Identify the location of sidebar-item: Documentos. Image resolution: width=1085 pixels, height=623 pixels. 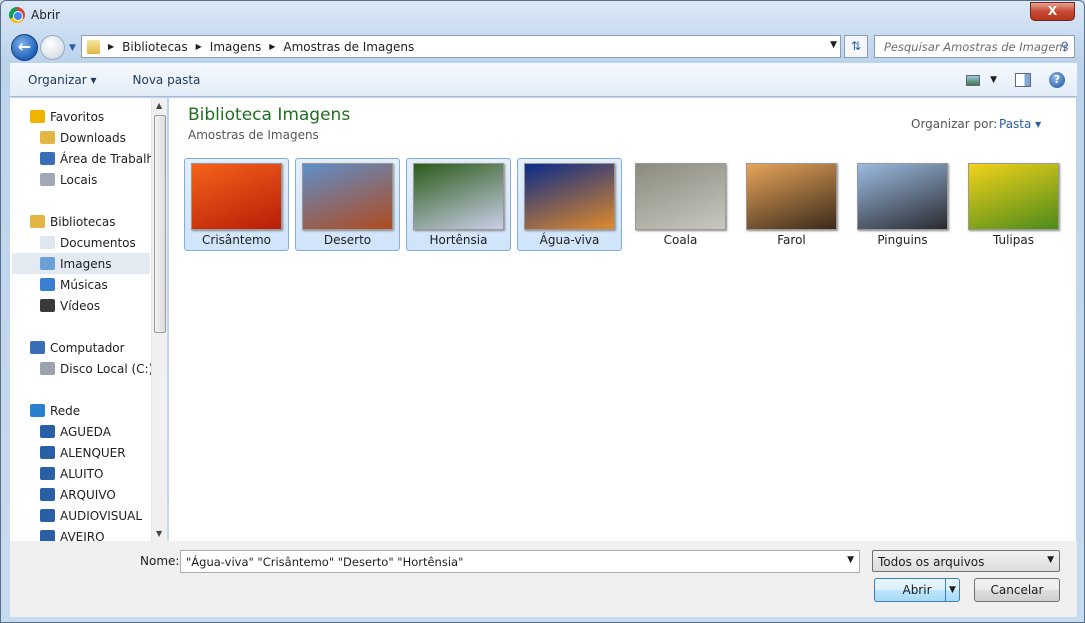
(88, 242).